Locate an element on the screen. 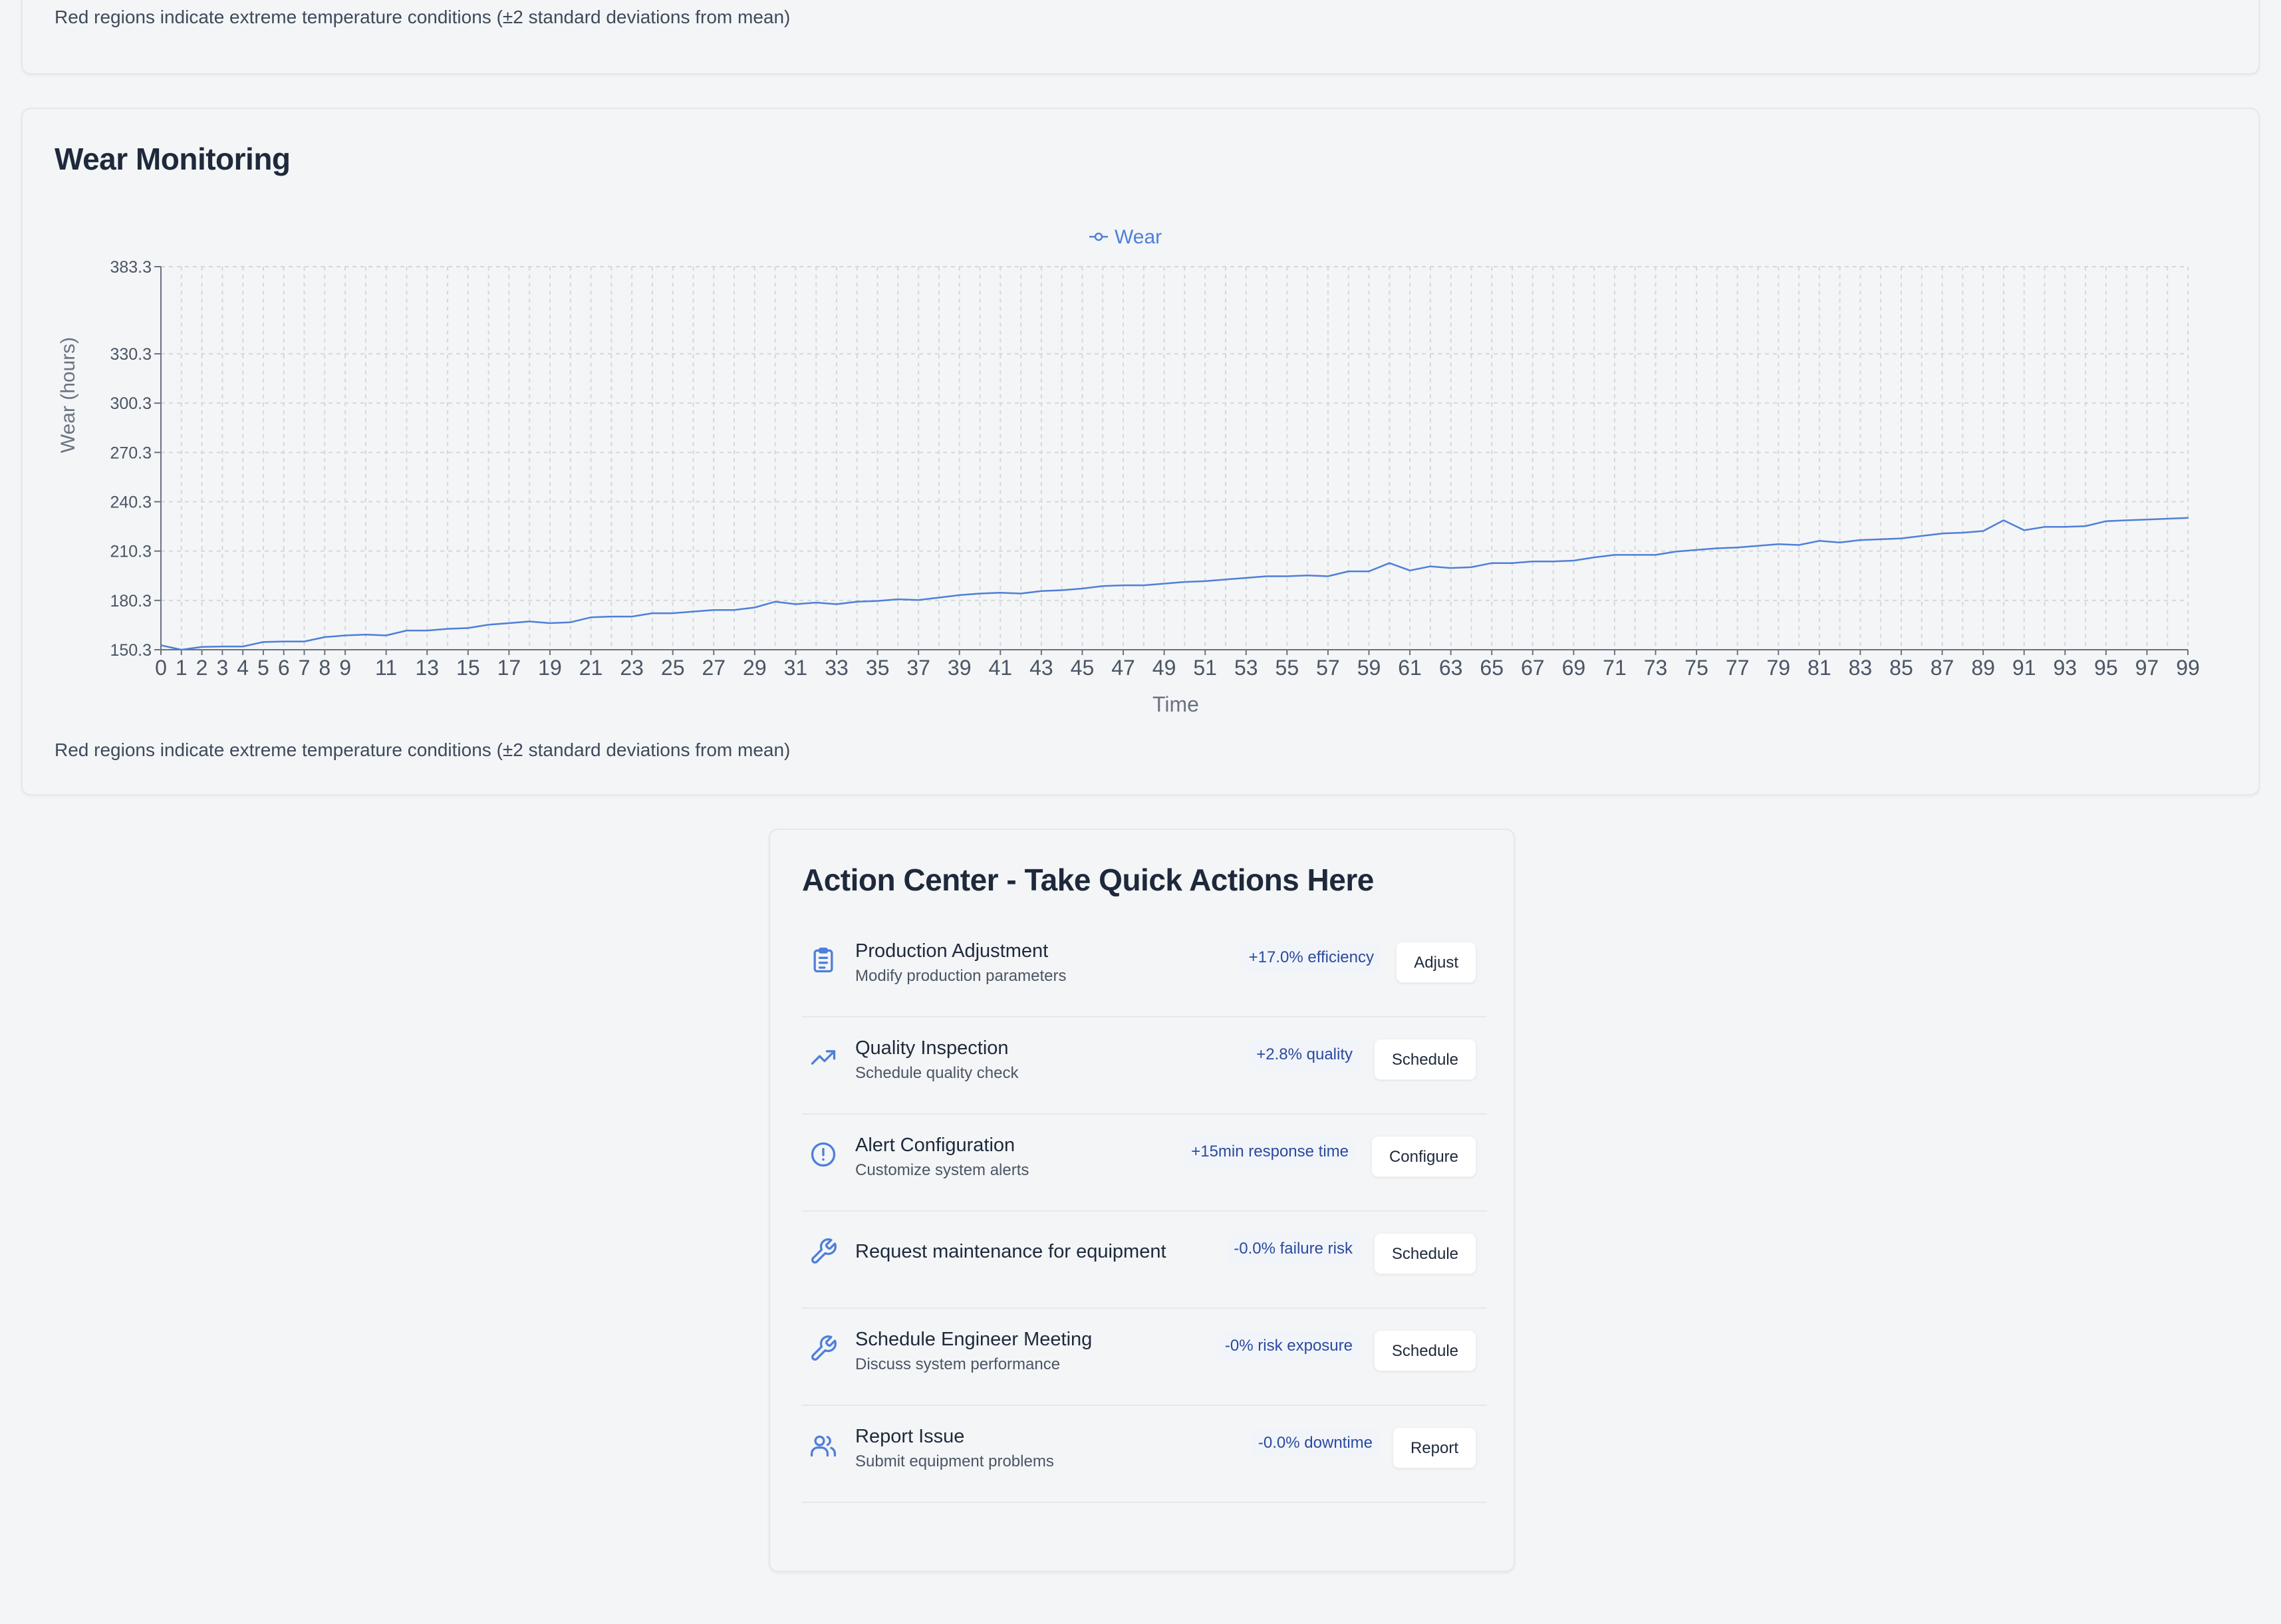 The width and height of the screenshot is (2281, 1624). y-tick-label: 330.3 is located at coordinates (131, 354).